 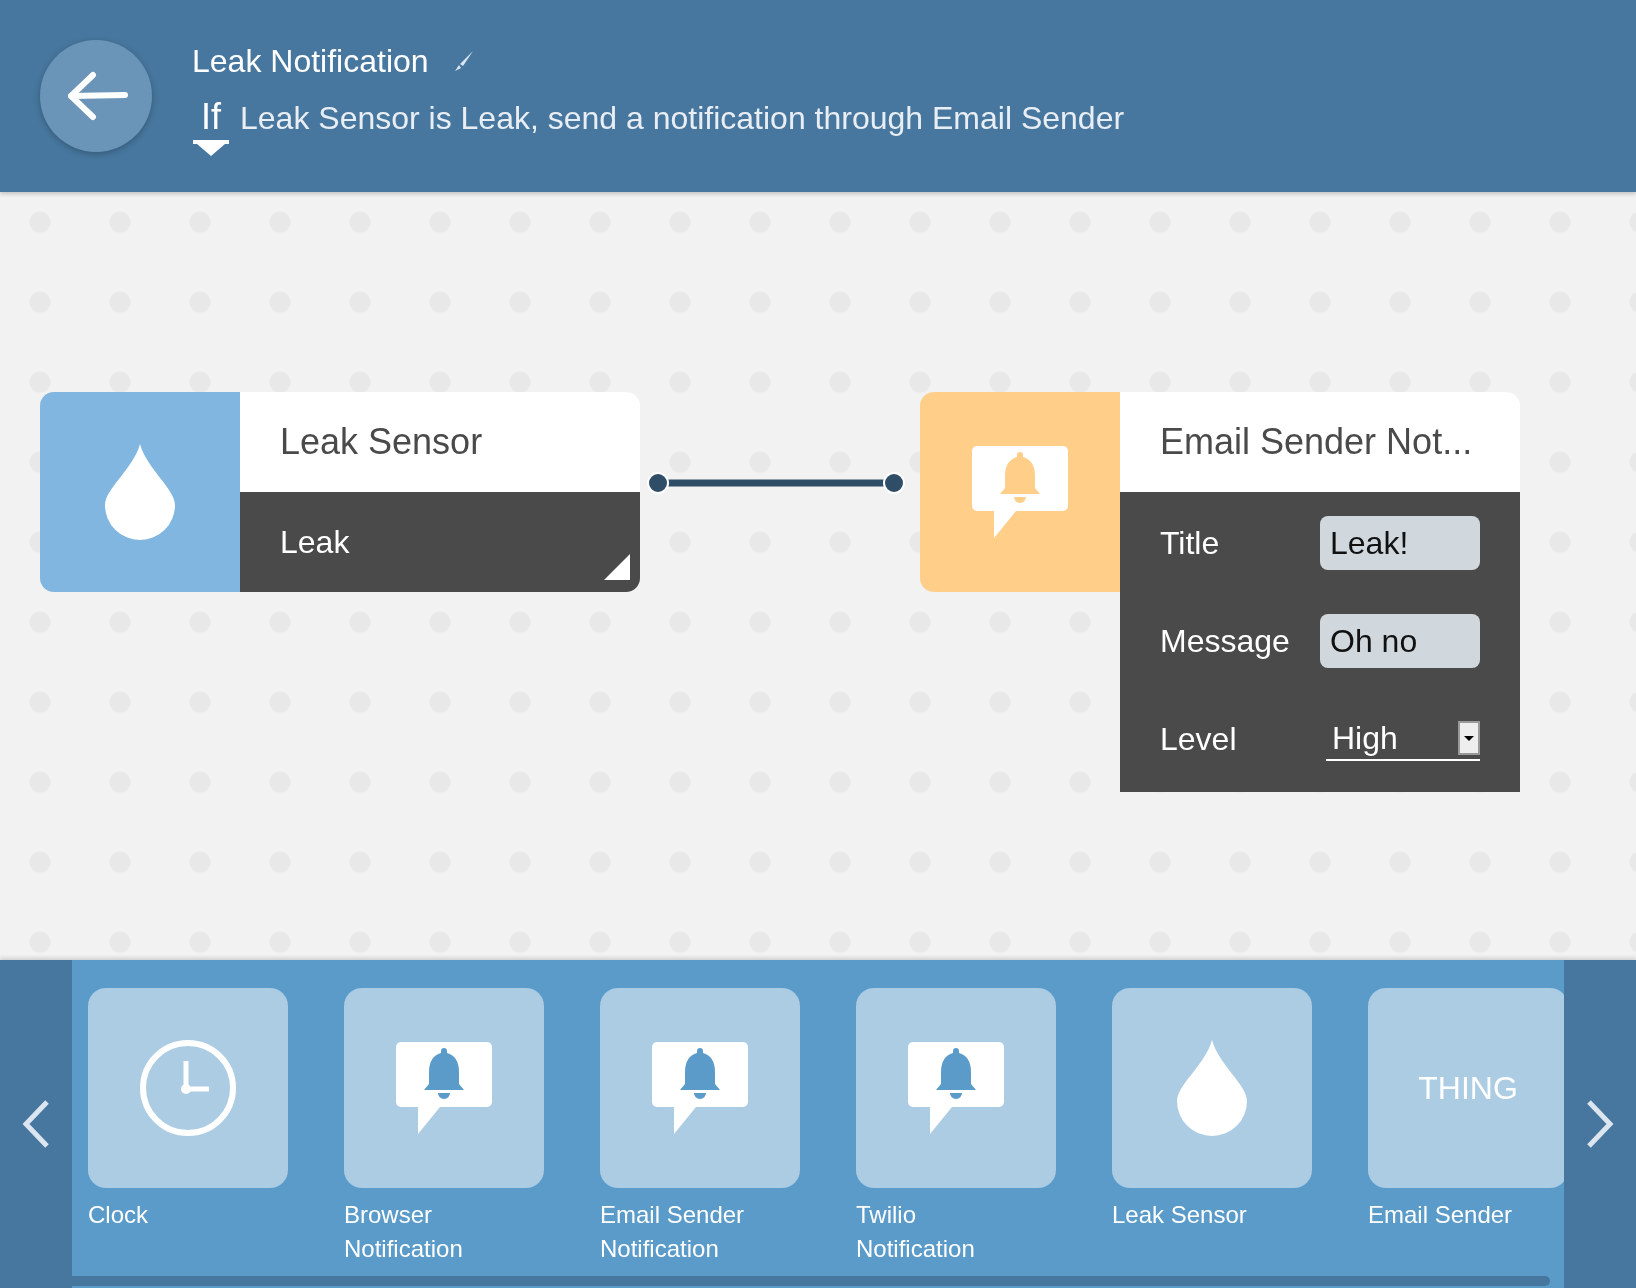 I want to click on input-field: Oh no, so click(x=1400, y=641).